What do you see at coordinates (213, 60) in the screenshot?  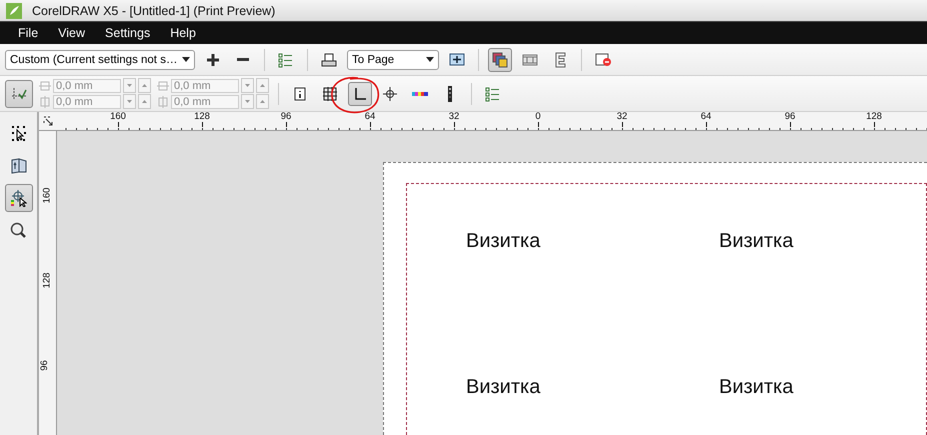 I see `plus-icon` at bounding box center [213, 60].